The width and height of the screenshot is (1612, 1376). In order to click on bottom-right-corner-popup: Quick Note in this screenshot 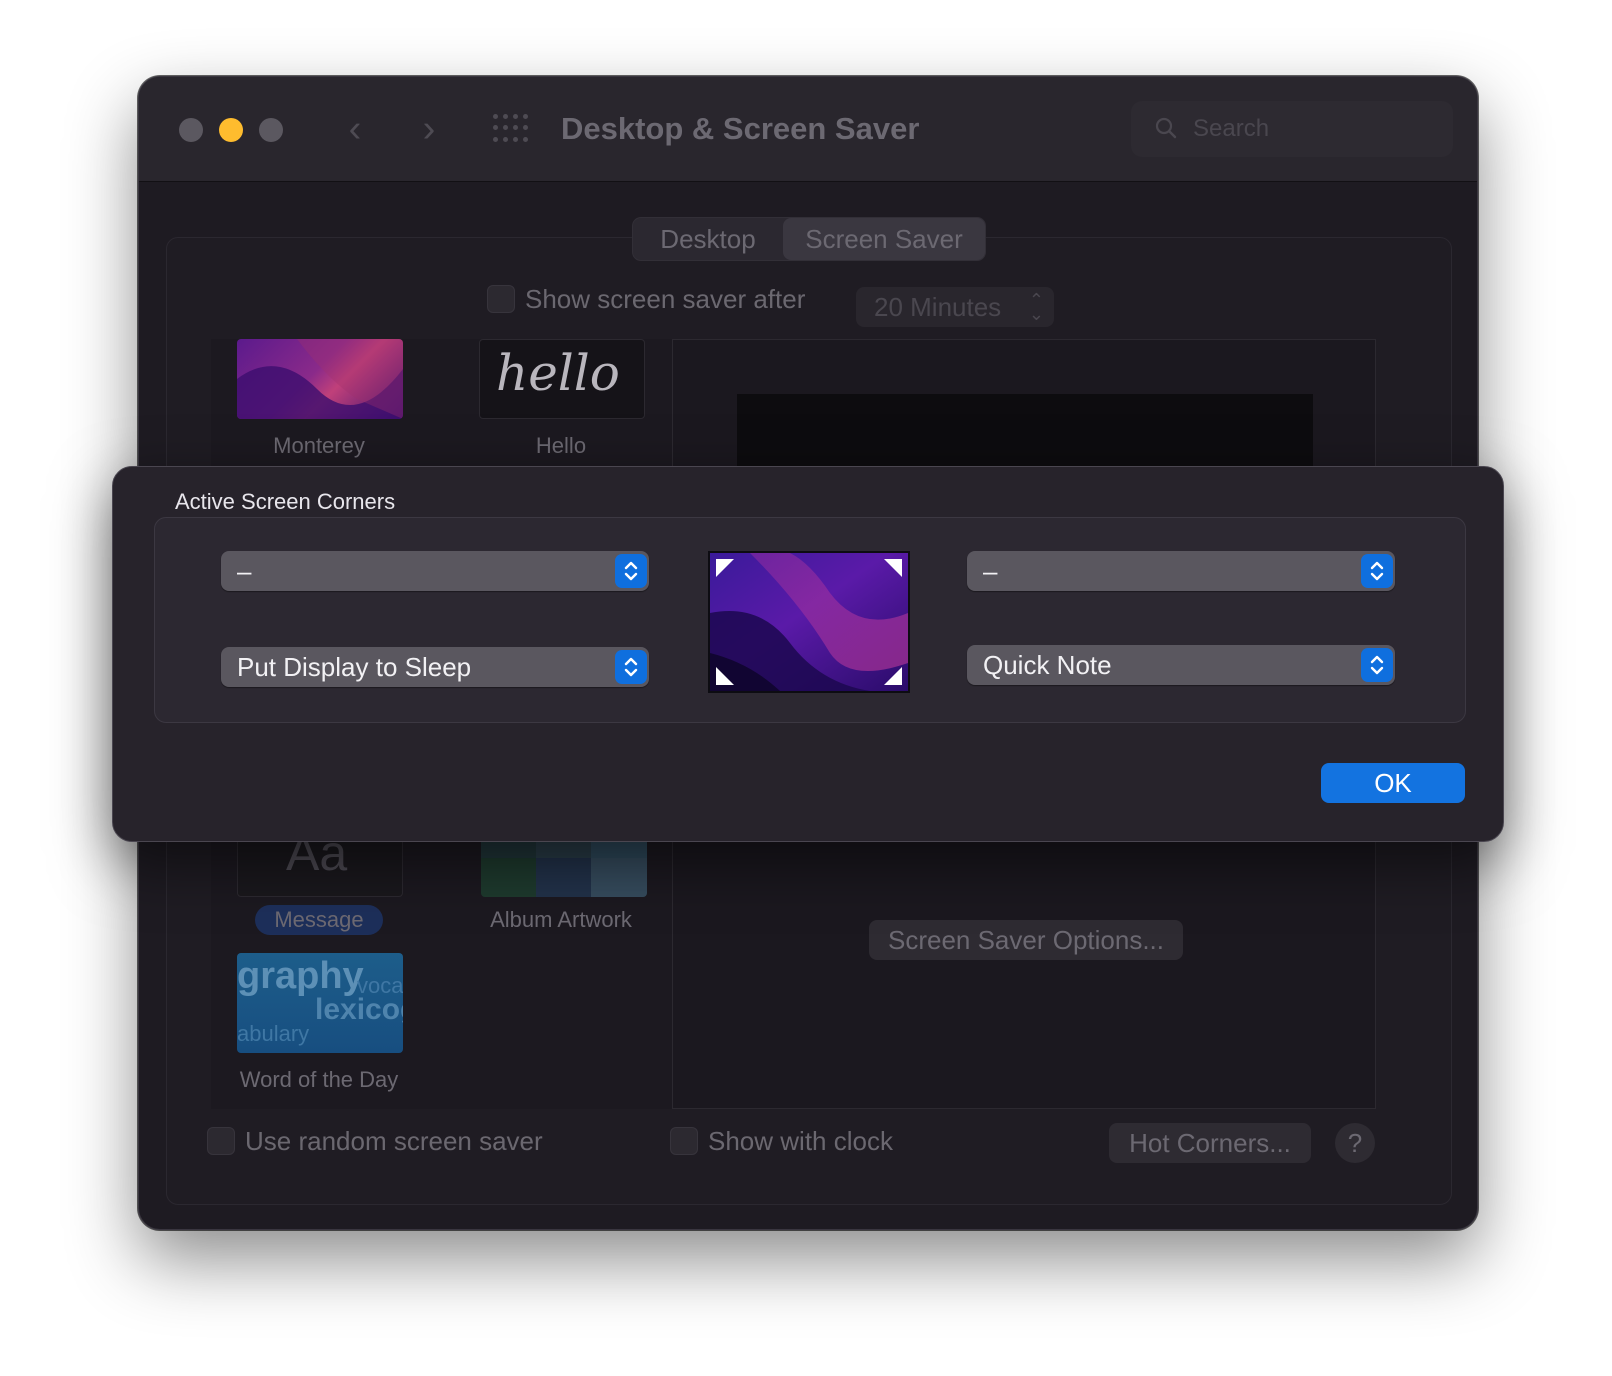, I will do `click(1181, 665)`.